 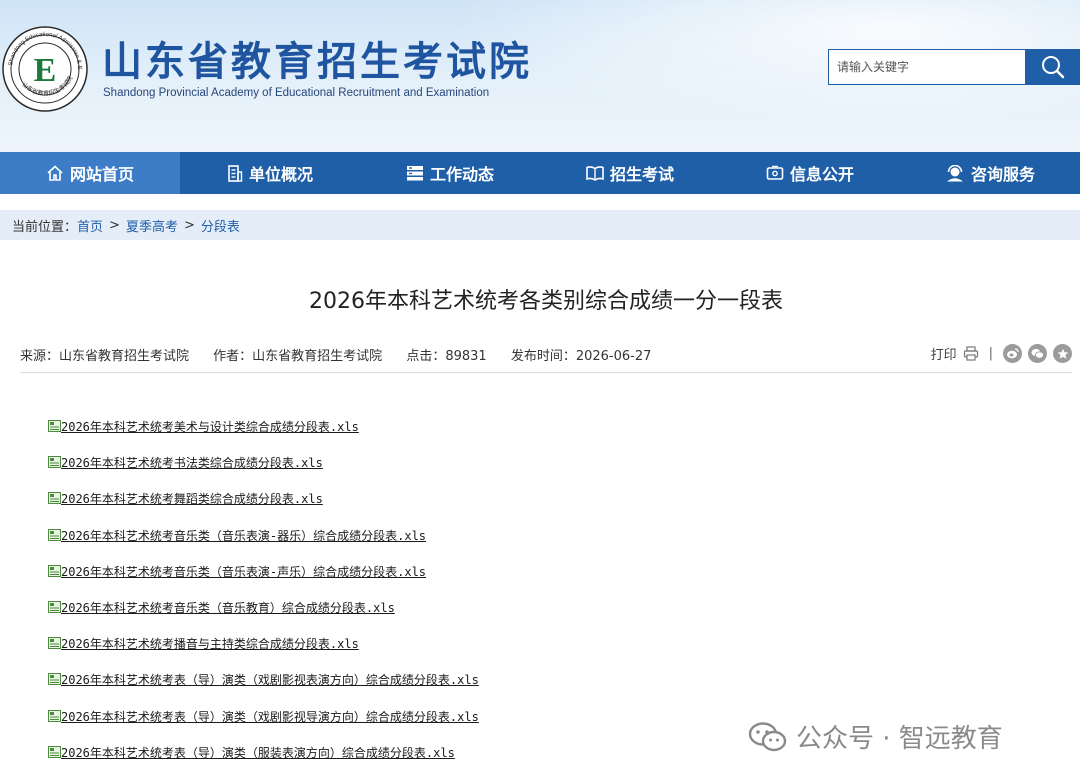 I want to click on nav-label: 网站首页, so click(x=101, y=174).